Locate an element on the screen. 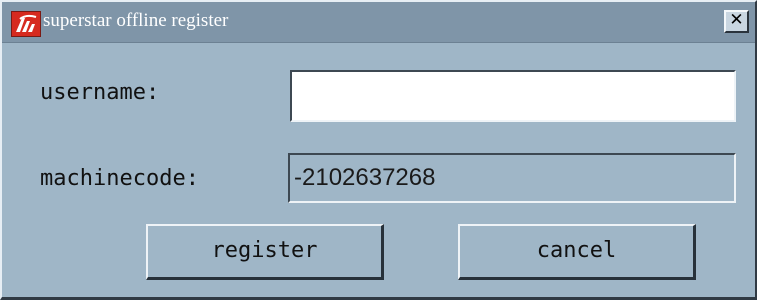 The height and width of the screenshot is (300, 757). close-button: ✕ is located at coordinates (736, 21).